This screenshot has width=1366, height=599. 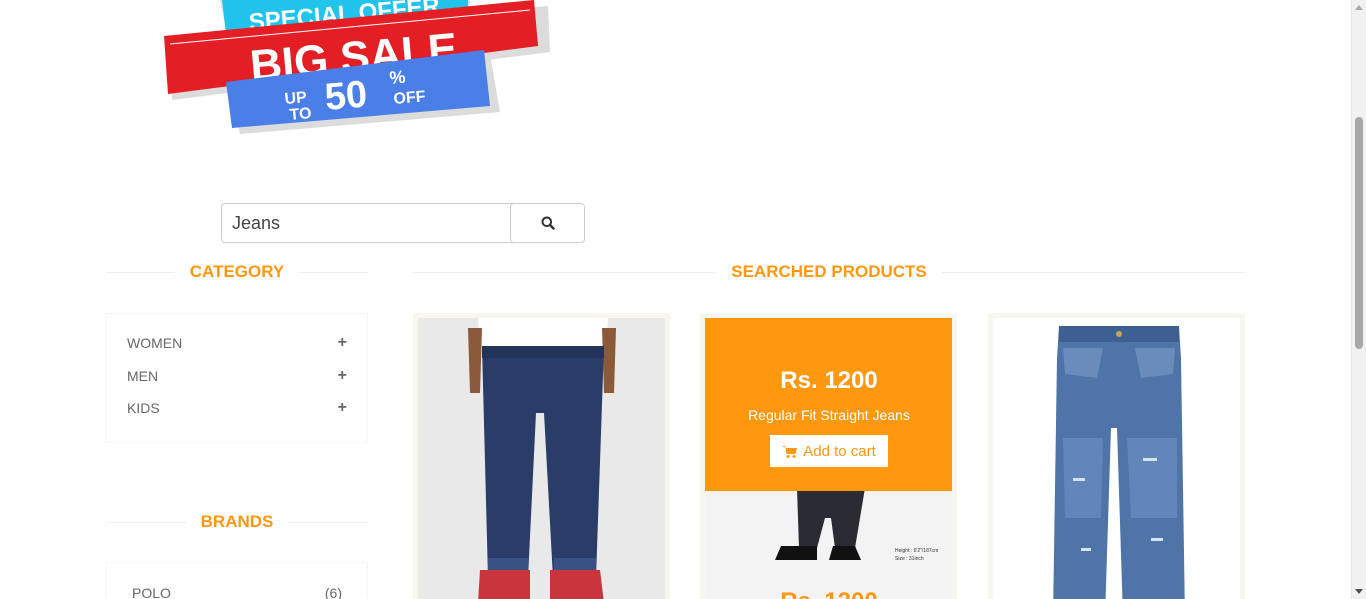 What do you see at coordinates (839, 451) in the screenshot?
I see `add-to-cart-label: Add to cart` at bounding box center [839, 451].